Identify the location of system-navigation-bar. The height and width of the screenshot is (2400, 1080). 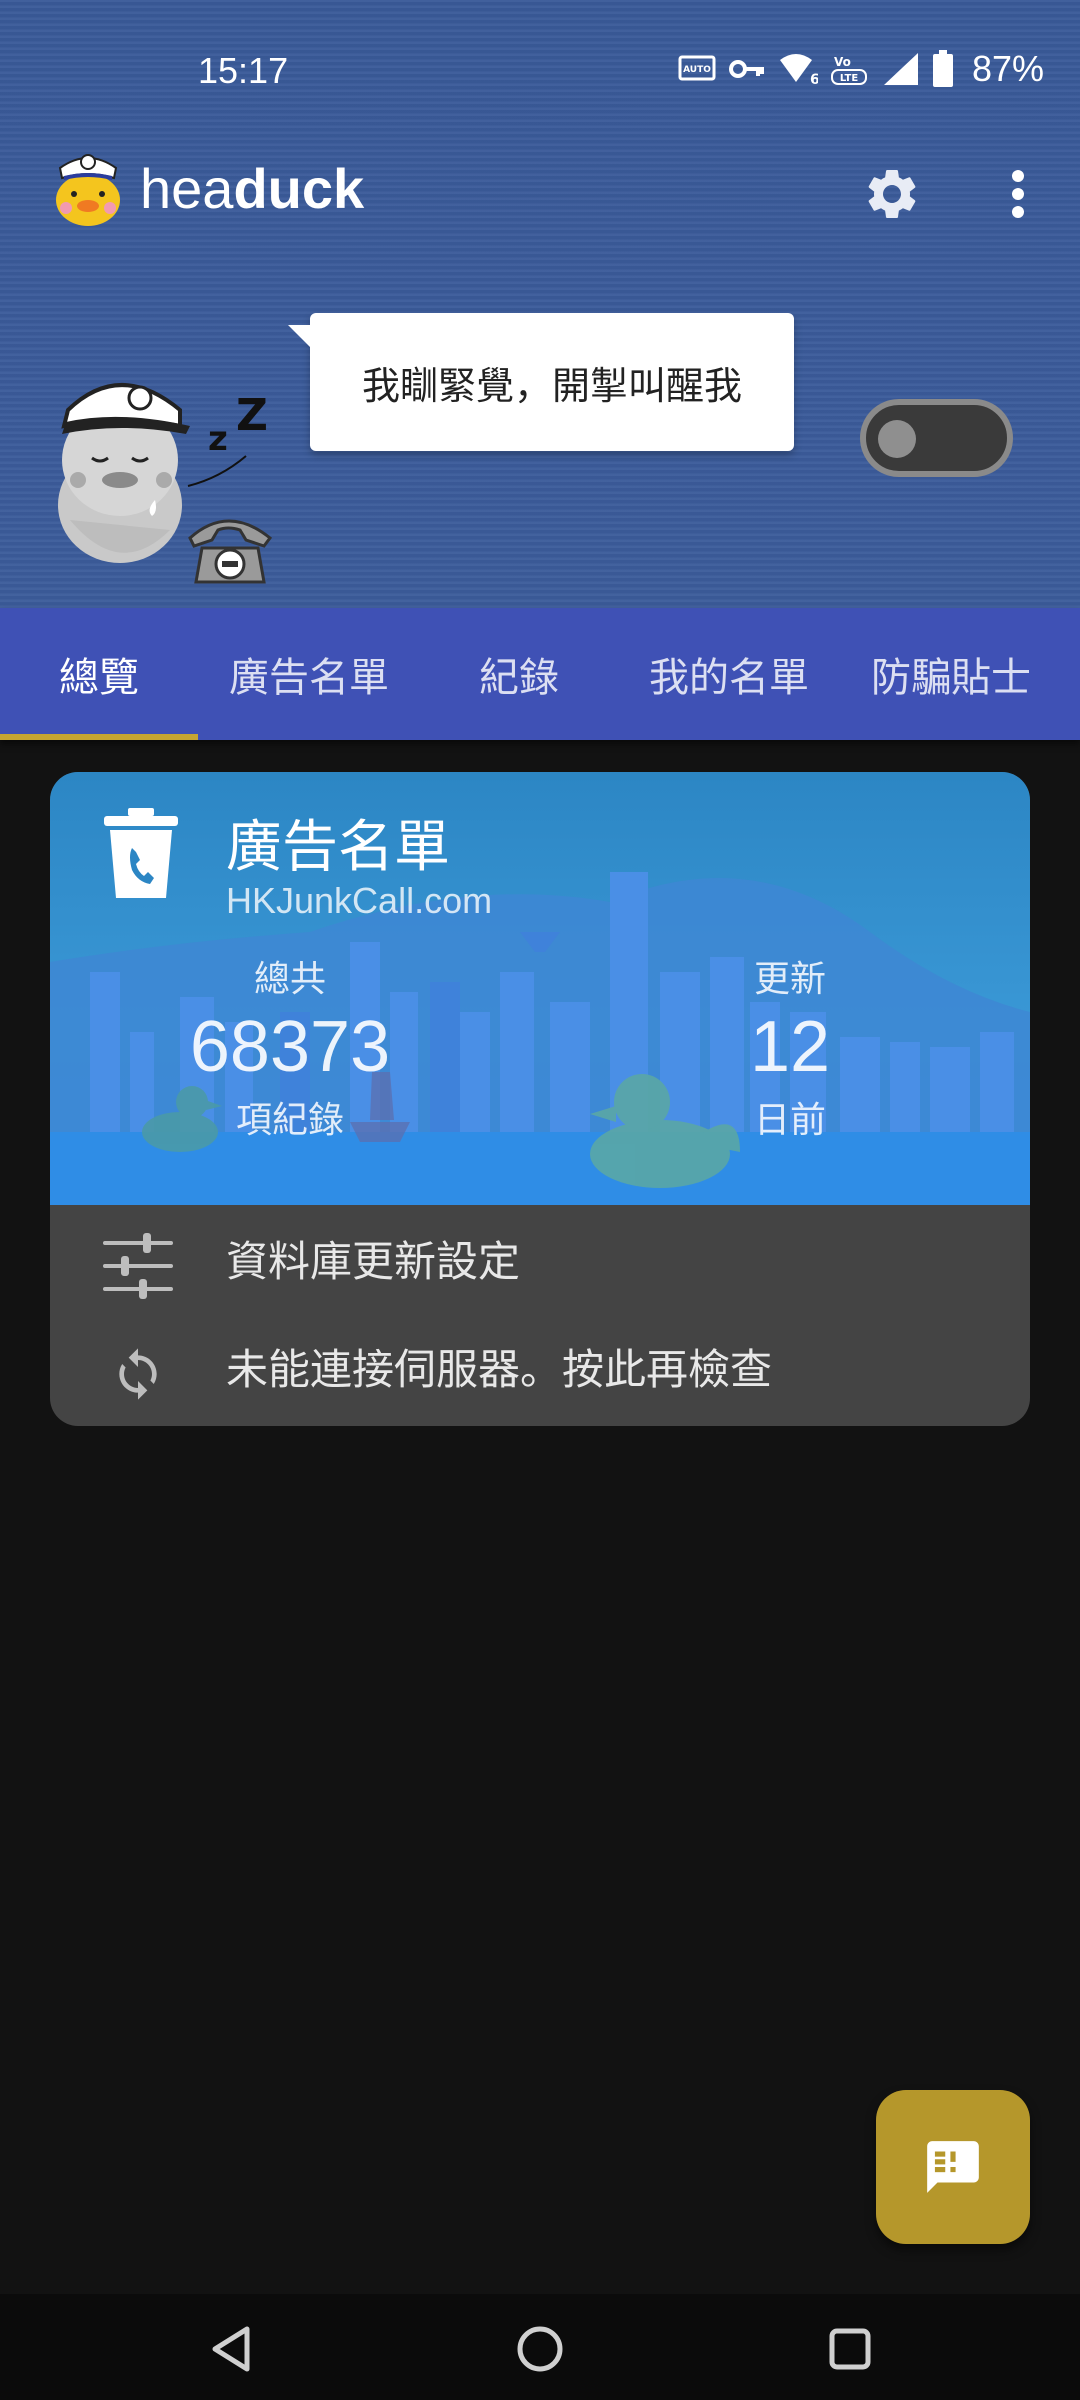
(540, 2347).